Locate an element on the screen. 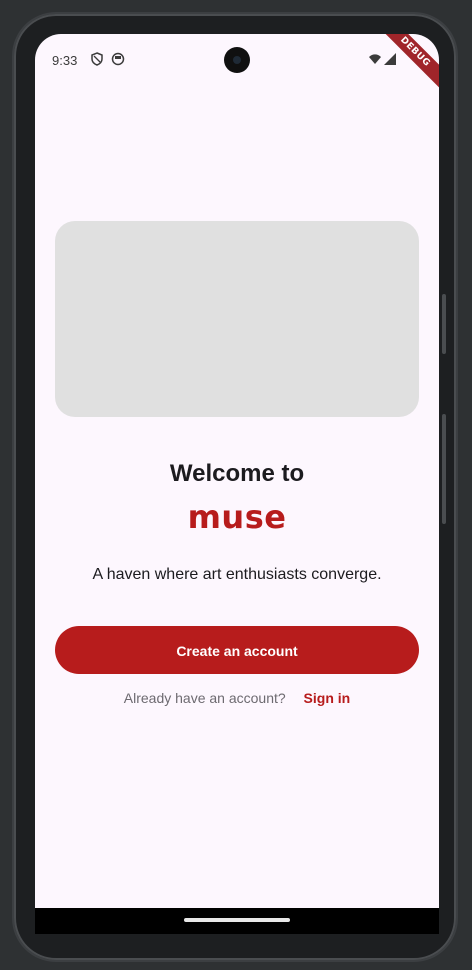  face-icon is located at coordinates (118, 59).